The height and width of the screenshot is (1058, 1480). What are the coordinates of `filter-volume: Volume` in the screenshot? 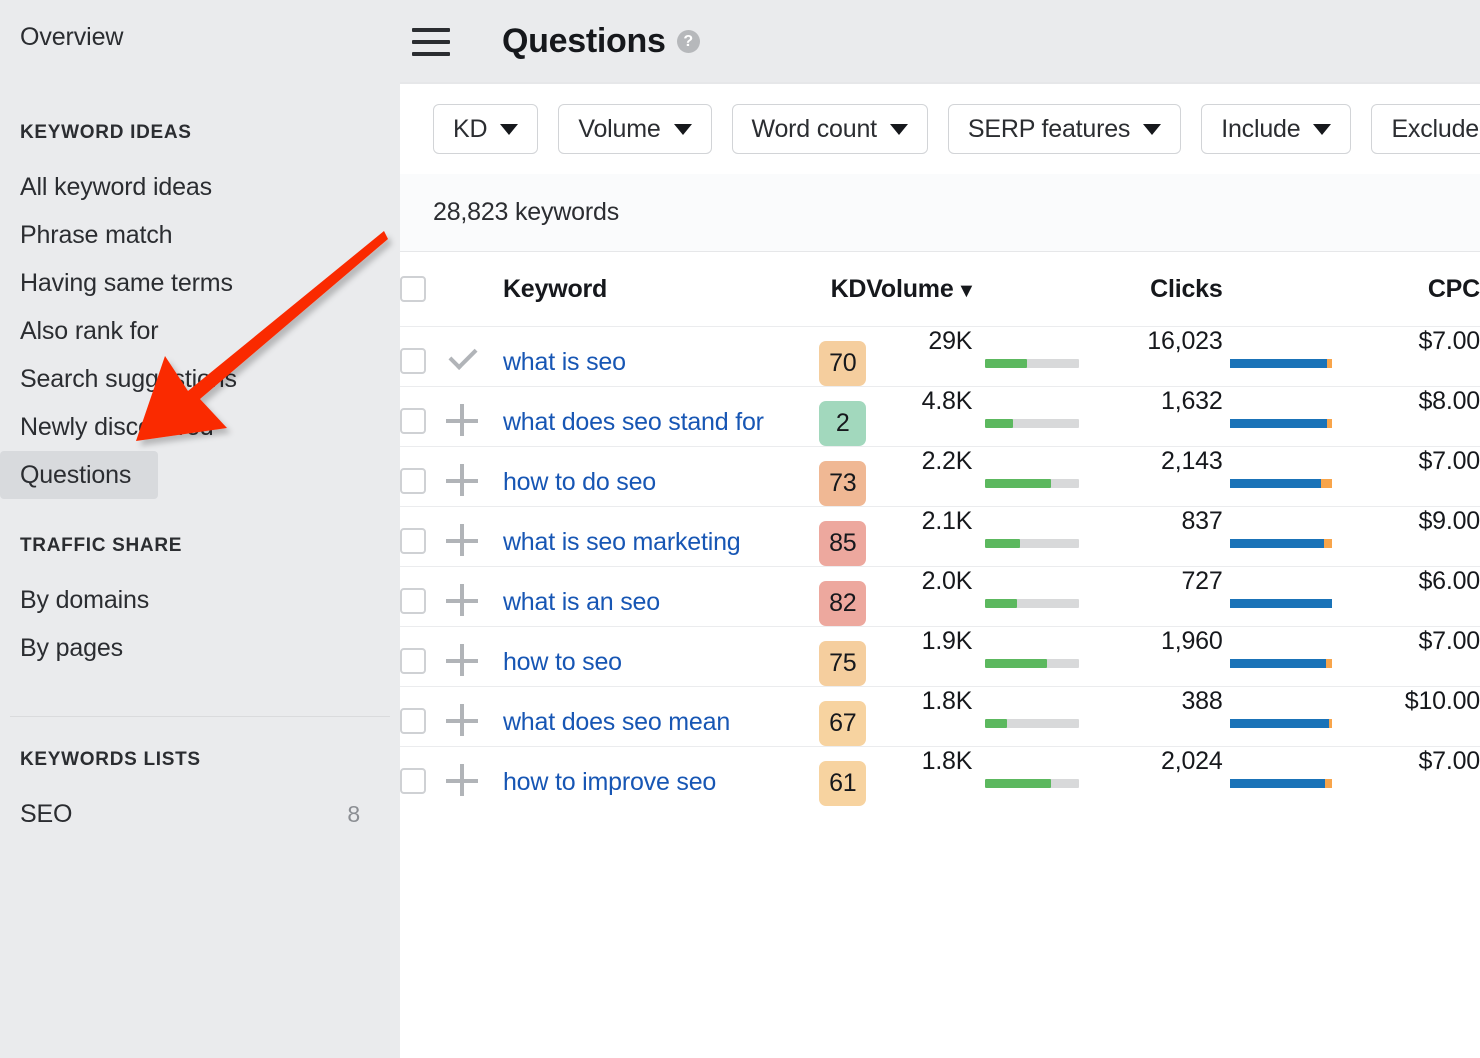 It's located at (635, 129).